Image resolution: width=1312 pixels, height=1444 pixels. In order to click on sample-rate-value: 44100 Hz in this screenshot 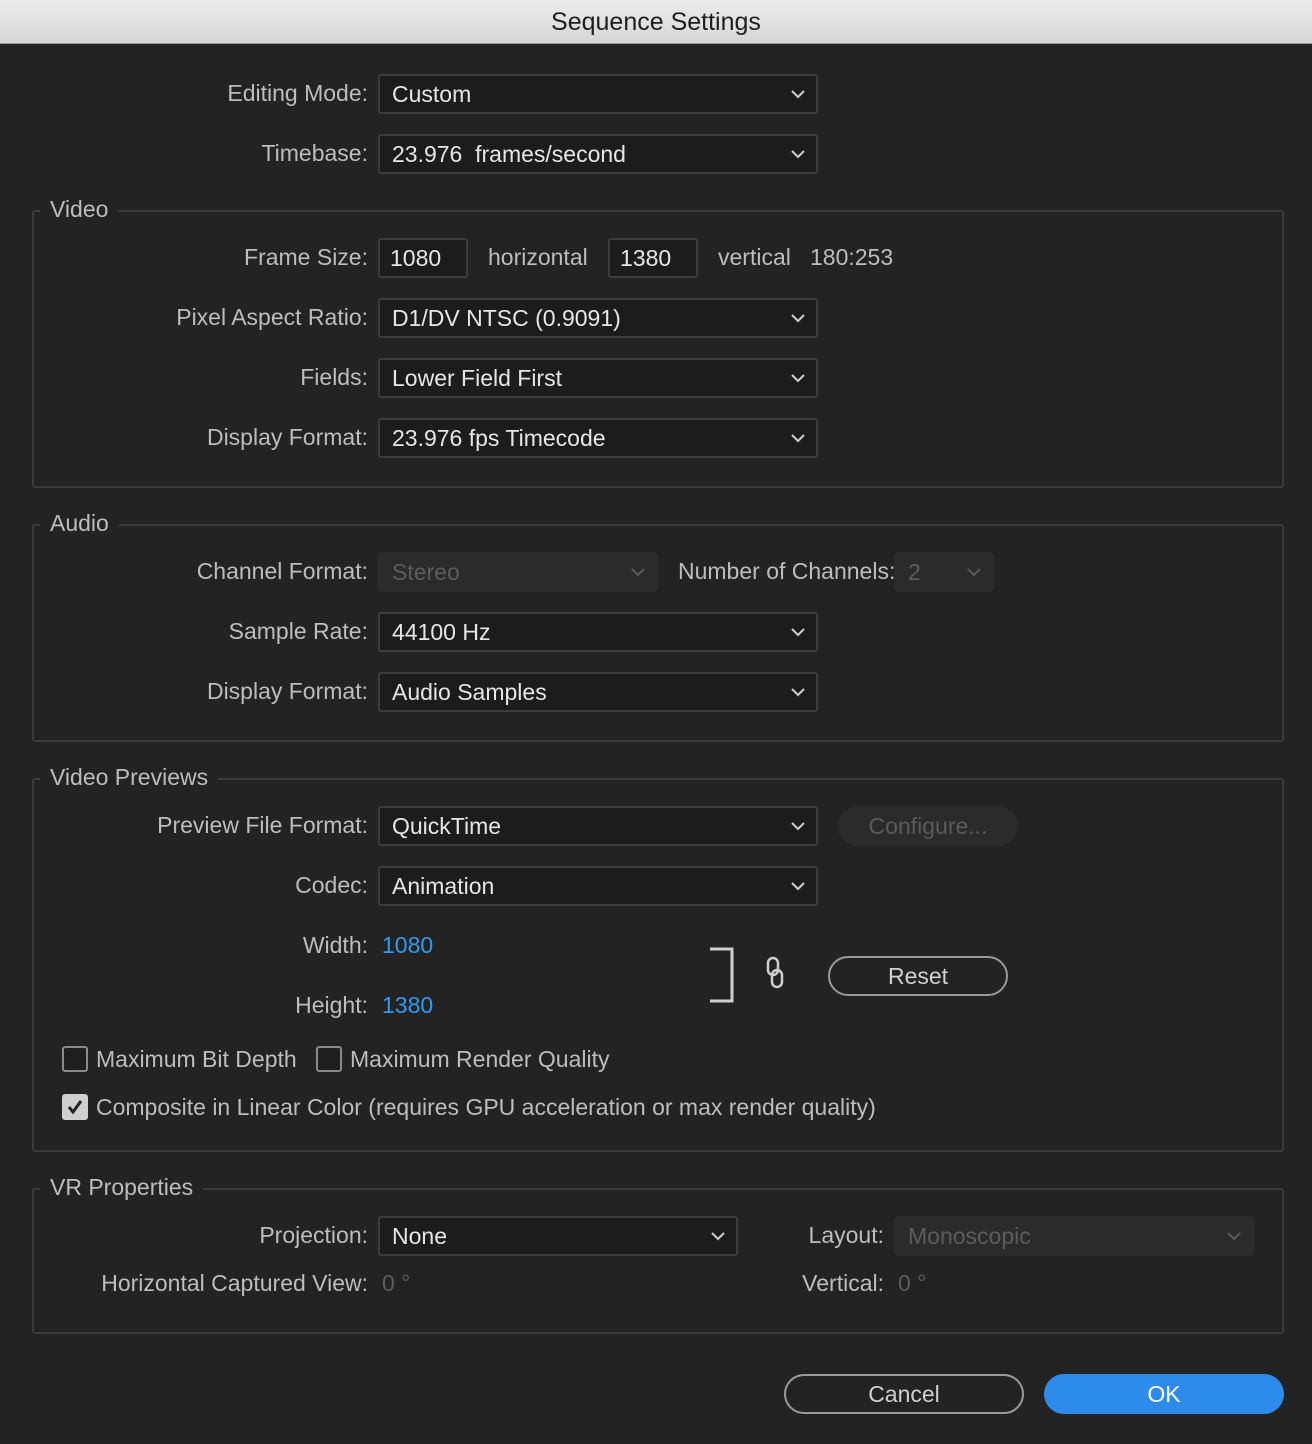, I will do `click(441, 632)`.